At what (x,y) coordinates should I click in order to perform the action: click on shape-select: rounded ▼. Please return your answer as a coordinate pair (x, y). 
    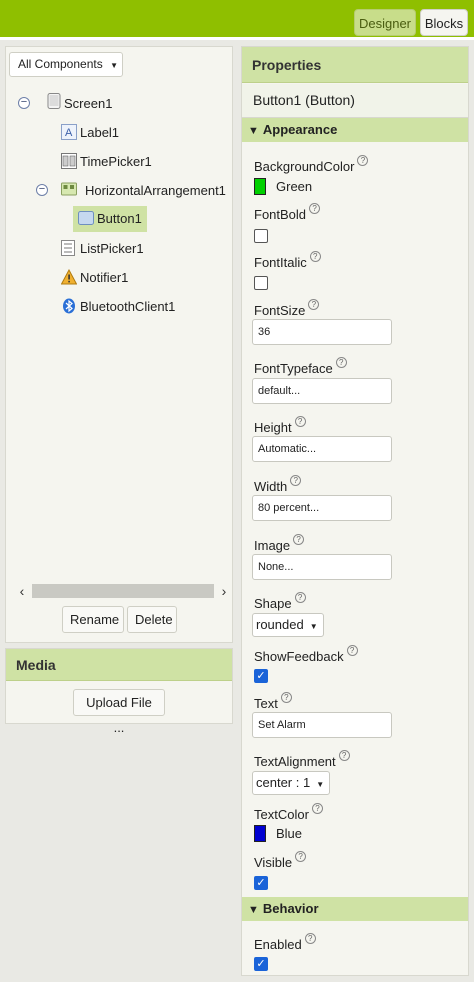
    Looking at the image, I should click on (288, 625).